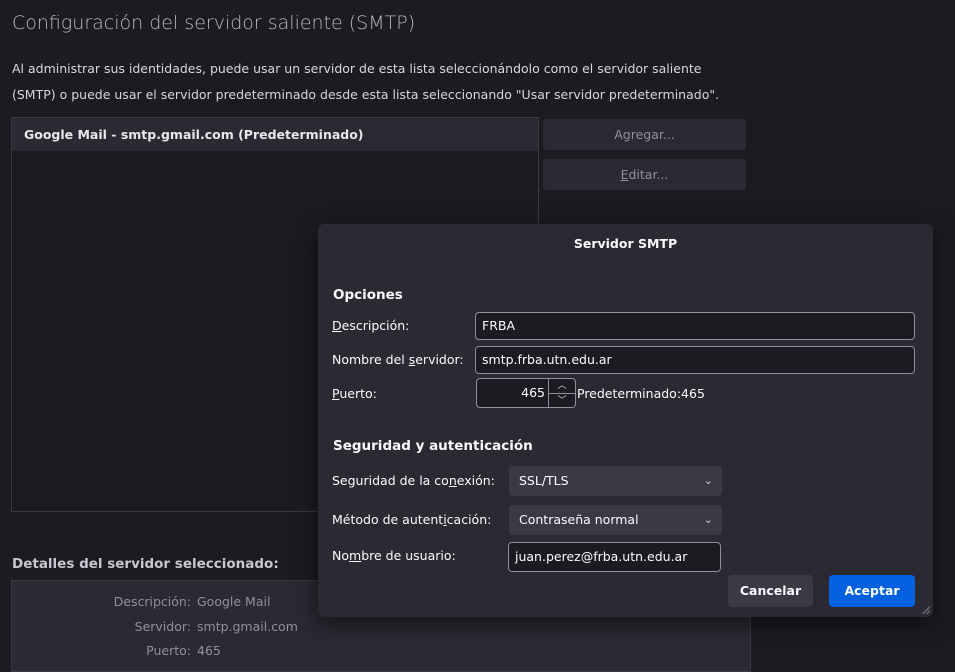 The height and width of the screenshot is (672, 955). I want to click on auth-method-label: Método de autenticación:, so click(412, 519).